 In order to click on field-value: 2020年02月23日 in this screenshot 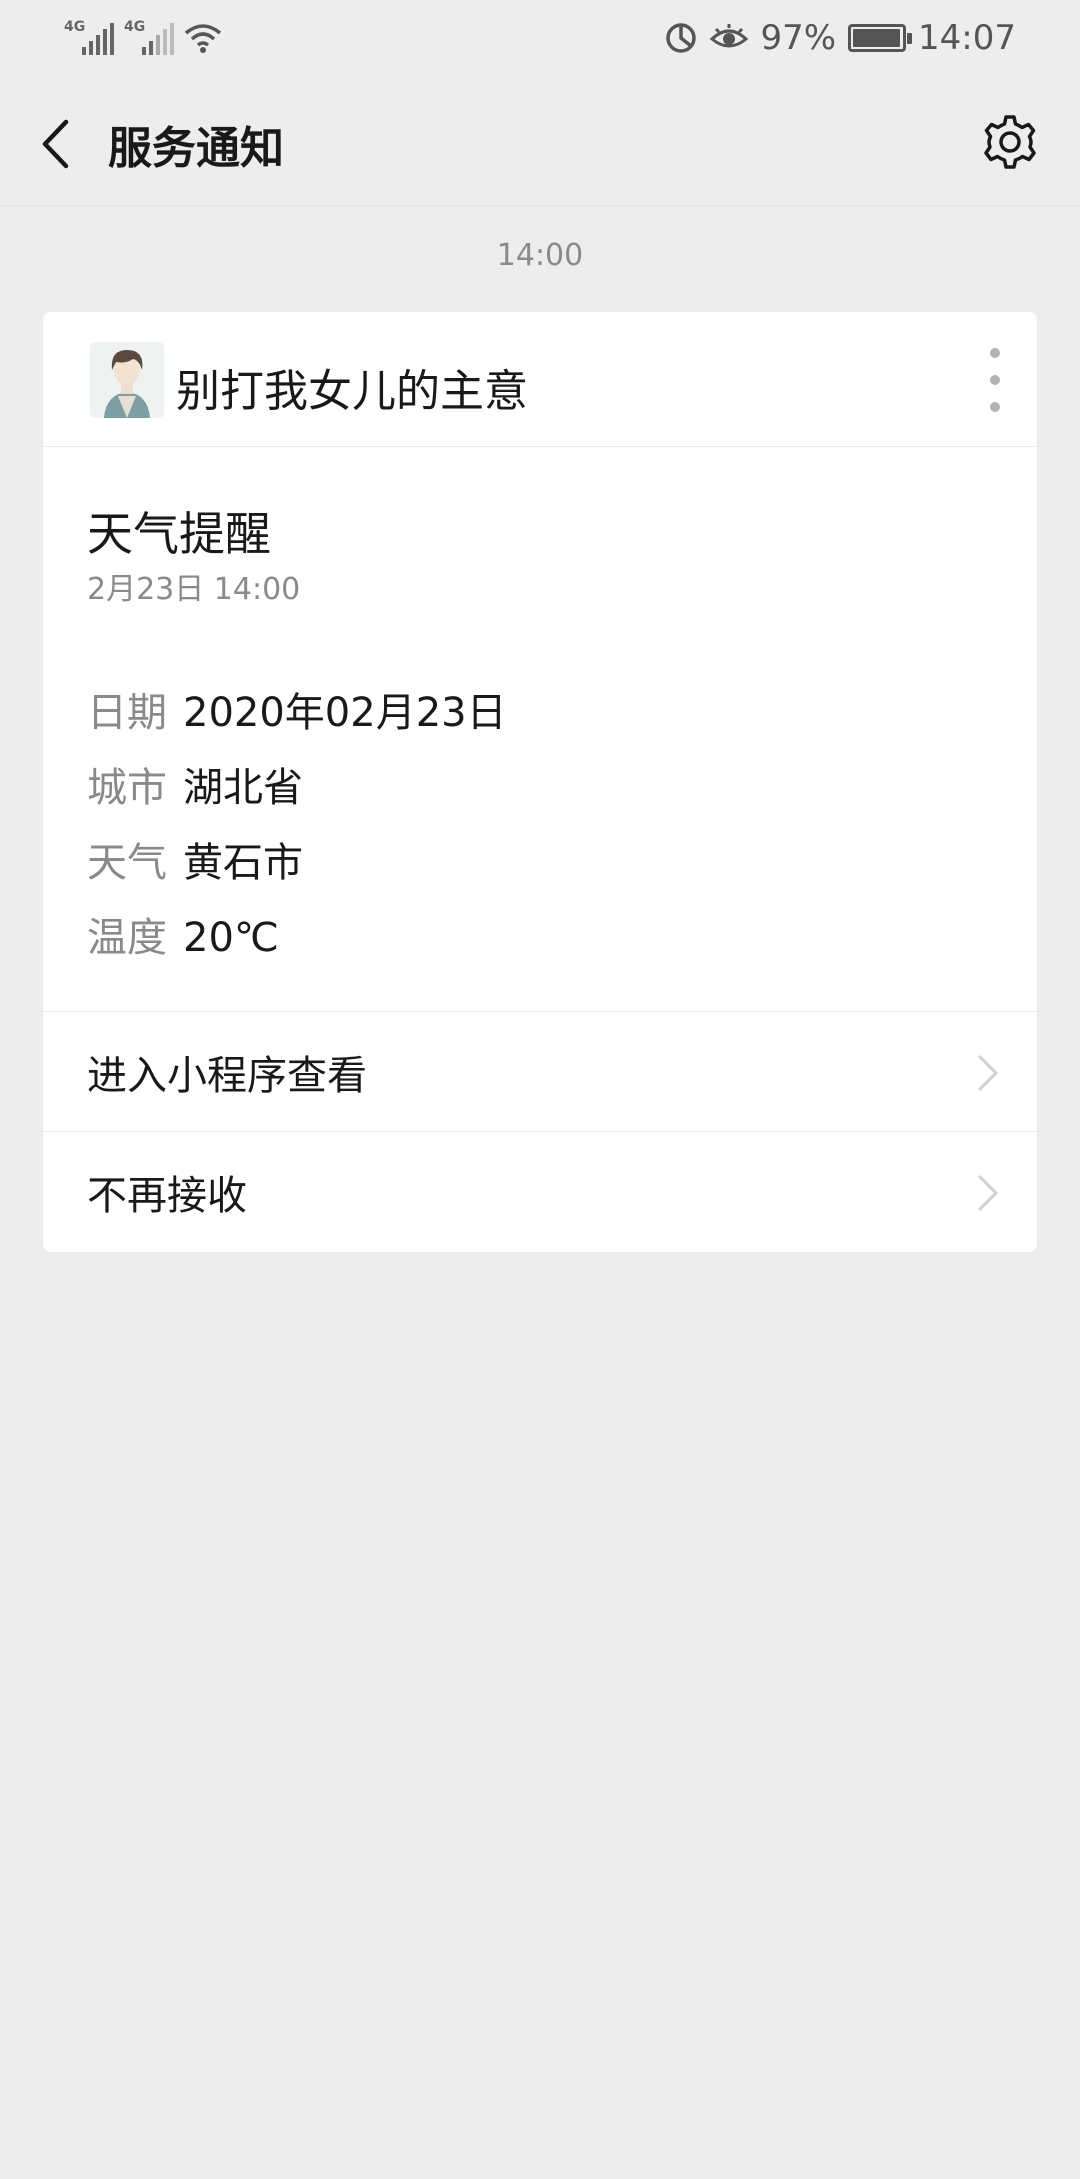, I will do `click(345, 713)`.